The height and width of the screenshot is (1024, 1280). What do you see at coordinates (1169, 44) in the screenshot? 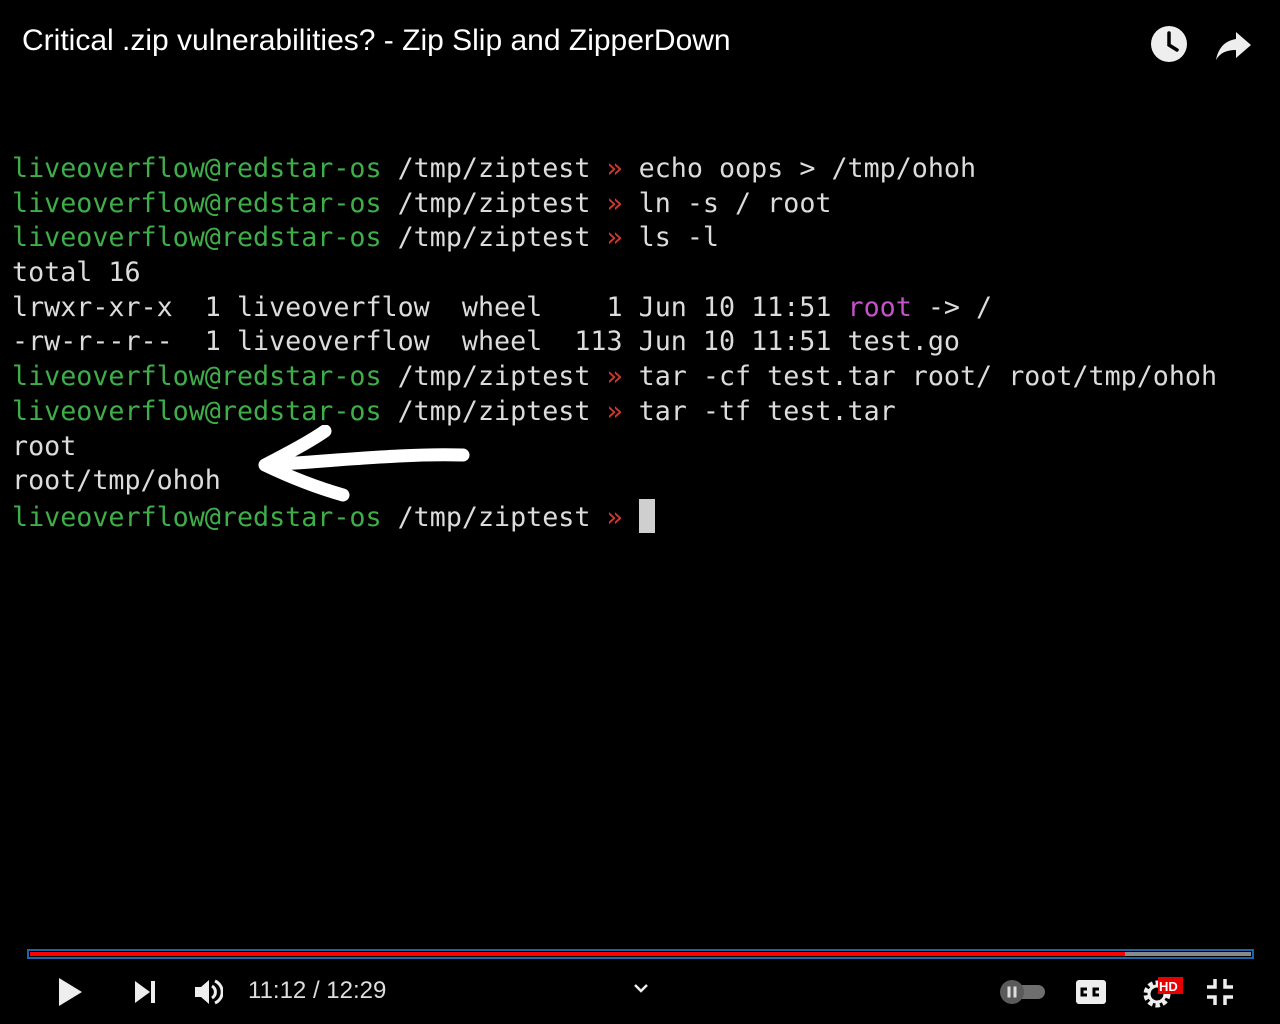
I see `watch-later-icon` at bounding box center [1169, 44].